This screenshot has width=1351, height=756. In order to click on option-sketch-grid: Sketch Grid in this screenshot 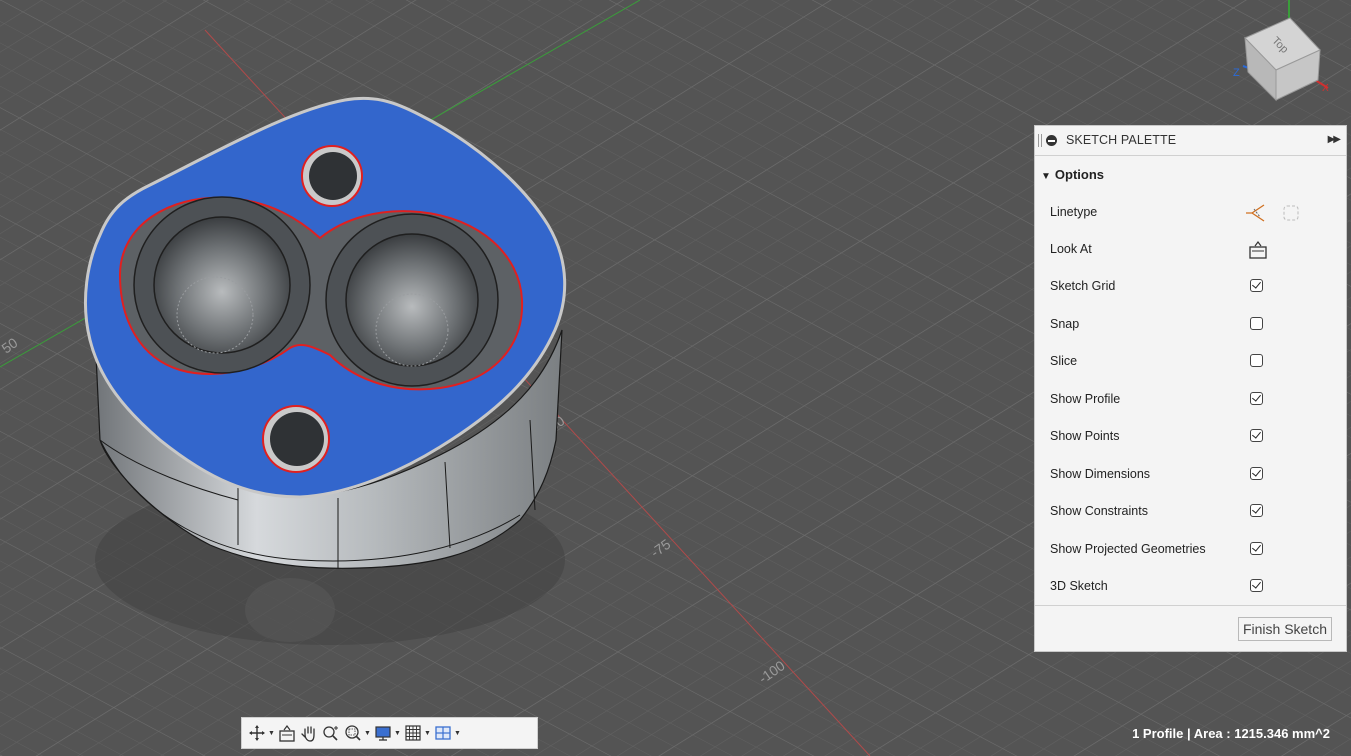, I will do `click(1195, 287)`.